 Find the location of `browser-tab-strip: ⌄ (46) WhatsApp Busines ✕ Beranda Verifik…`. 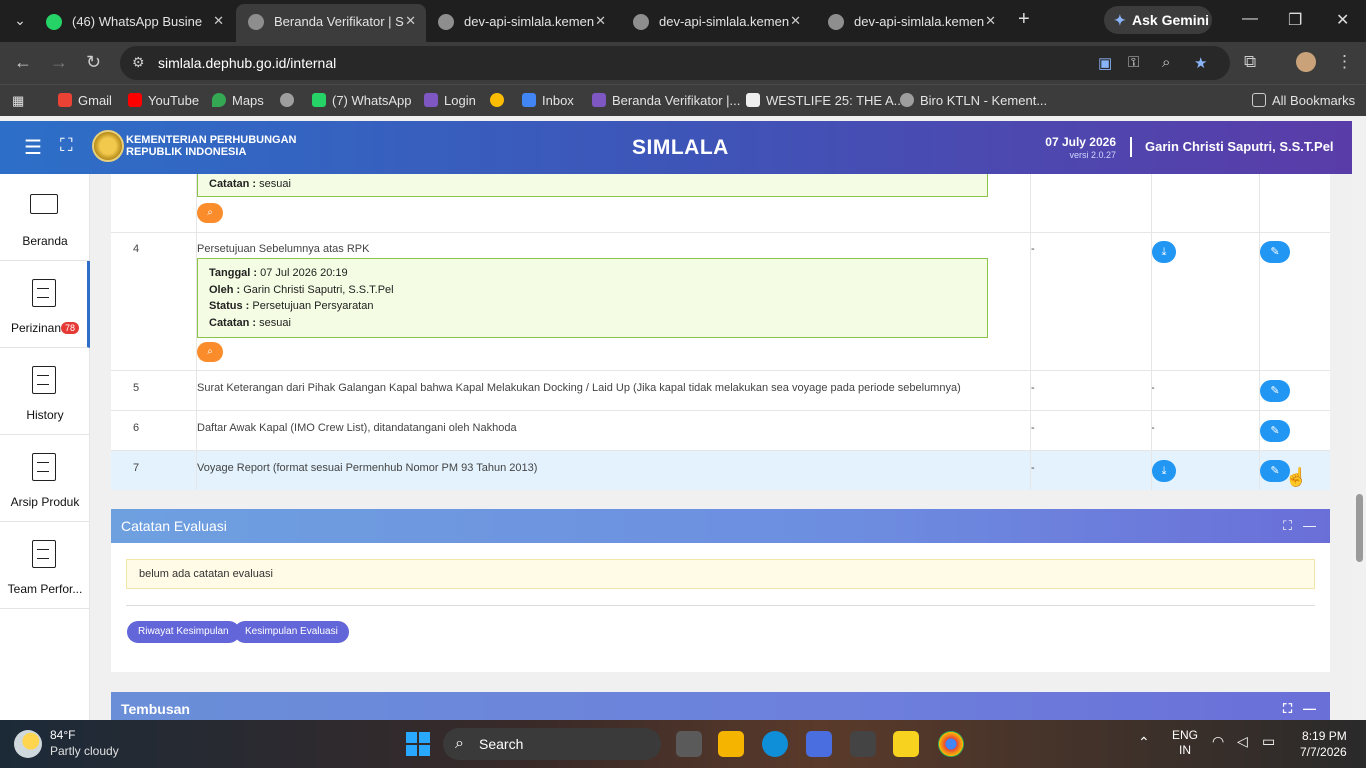

browser-tab-strip: ⌄ (46) WhatsApp Busines ✕ Beranda Verifik… is located at coordinates (683, 21).